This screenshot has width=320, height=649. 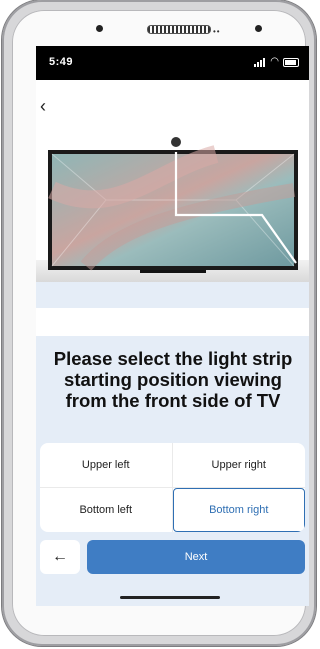 What do you see at coordinates (179, 29) in the screenshot?
I see `speaker-grille` at bounding box center [179, 29].